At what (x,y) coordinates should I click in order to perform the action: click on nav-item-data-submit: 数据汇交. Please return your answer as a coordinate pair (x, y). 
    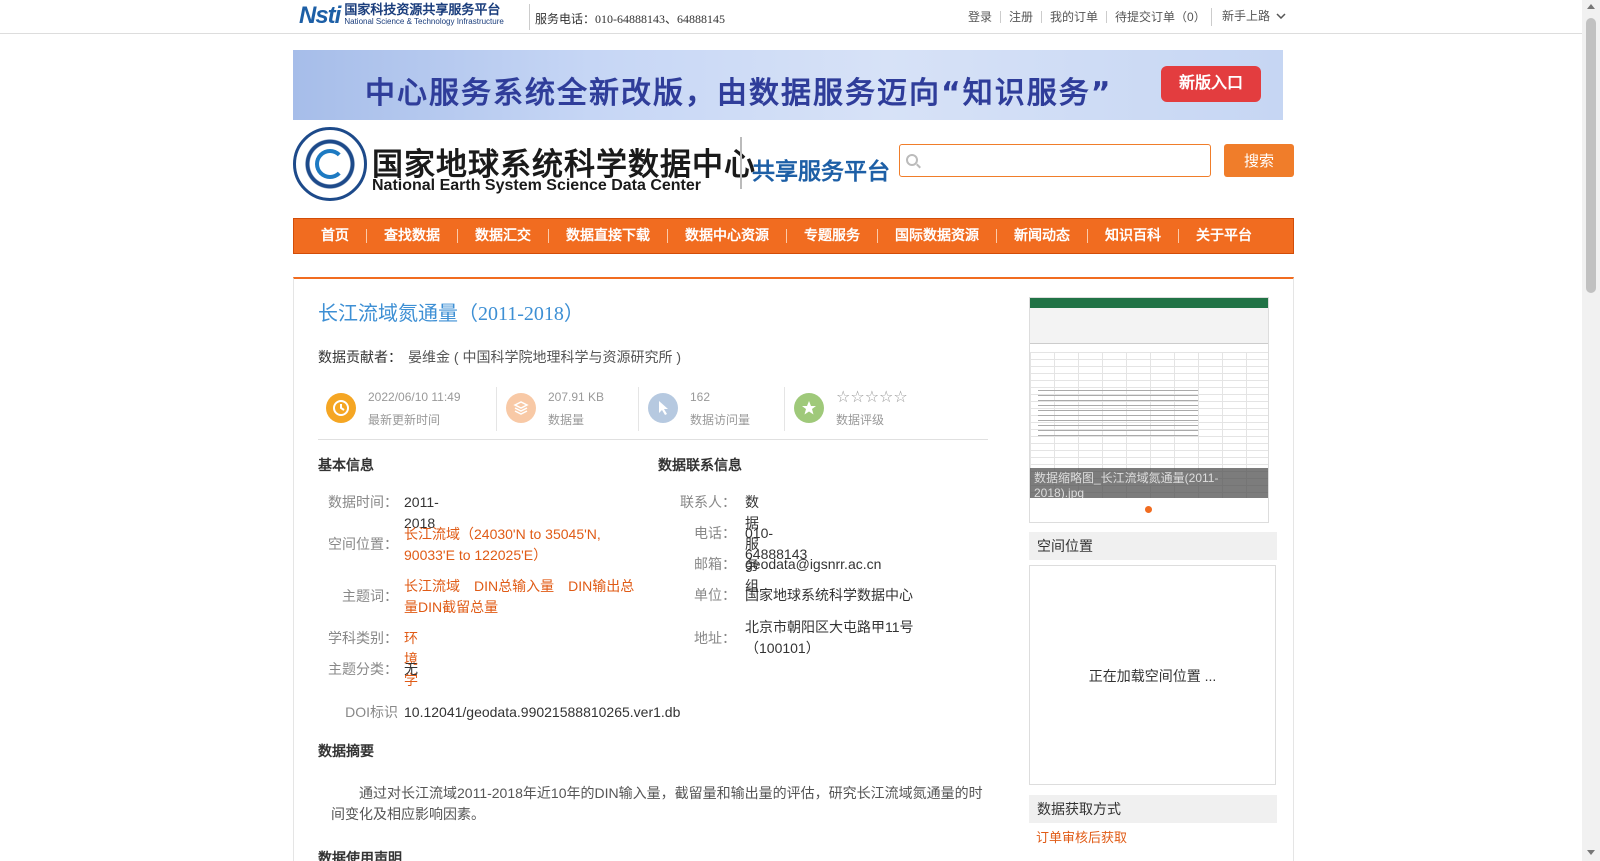
    Looking at the image, I should click on (503, 236).